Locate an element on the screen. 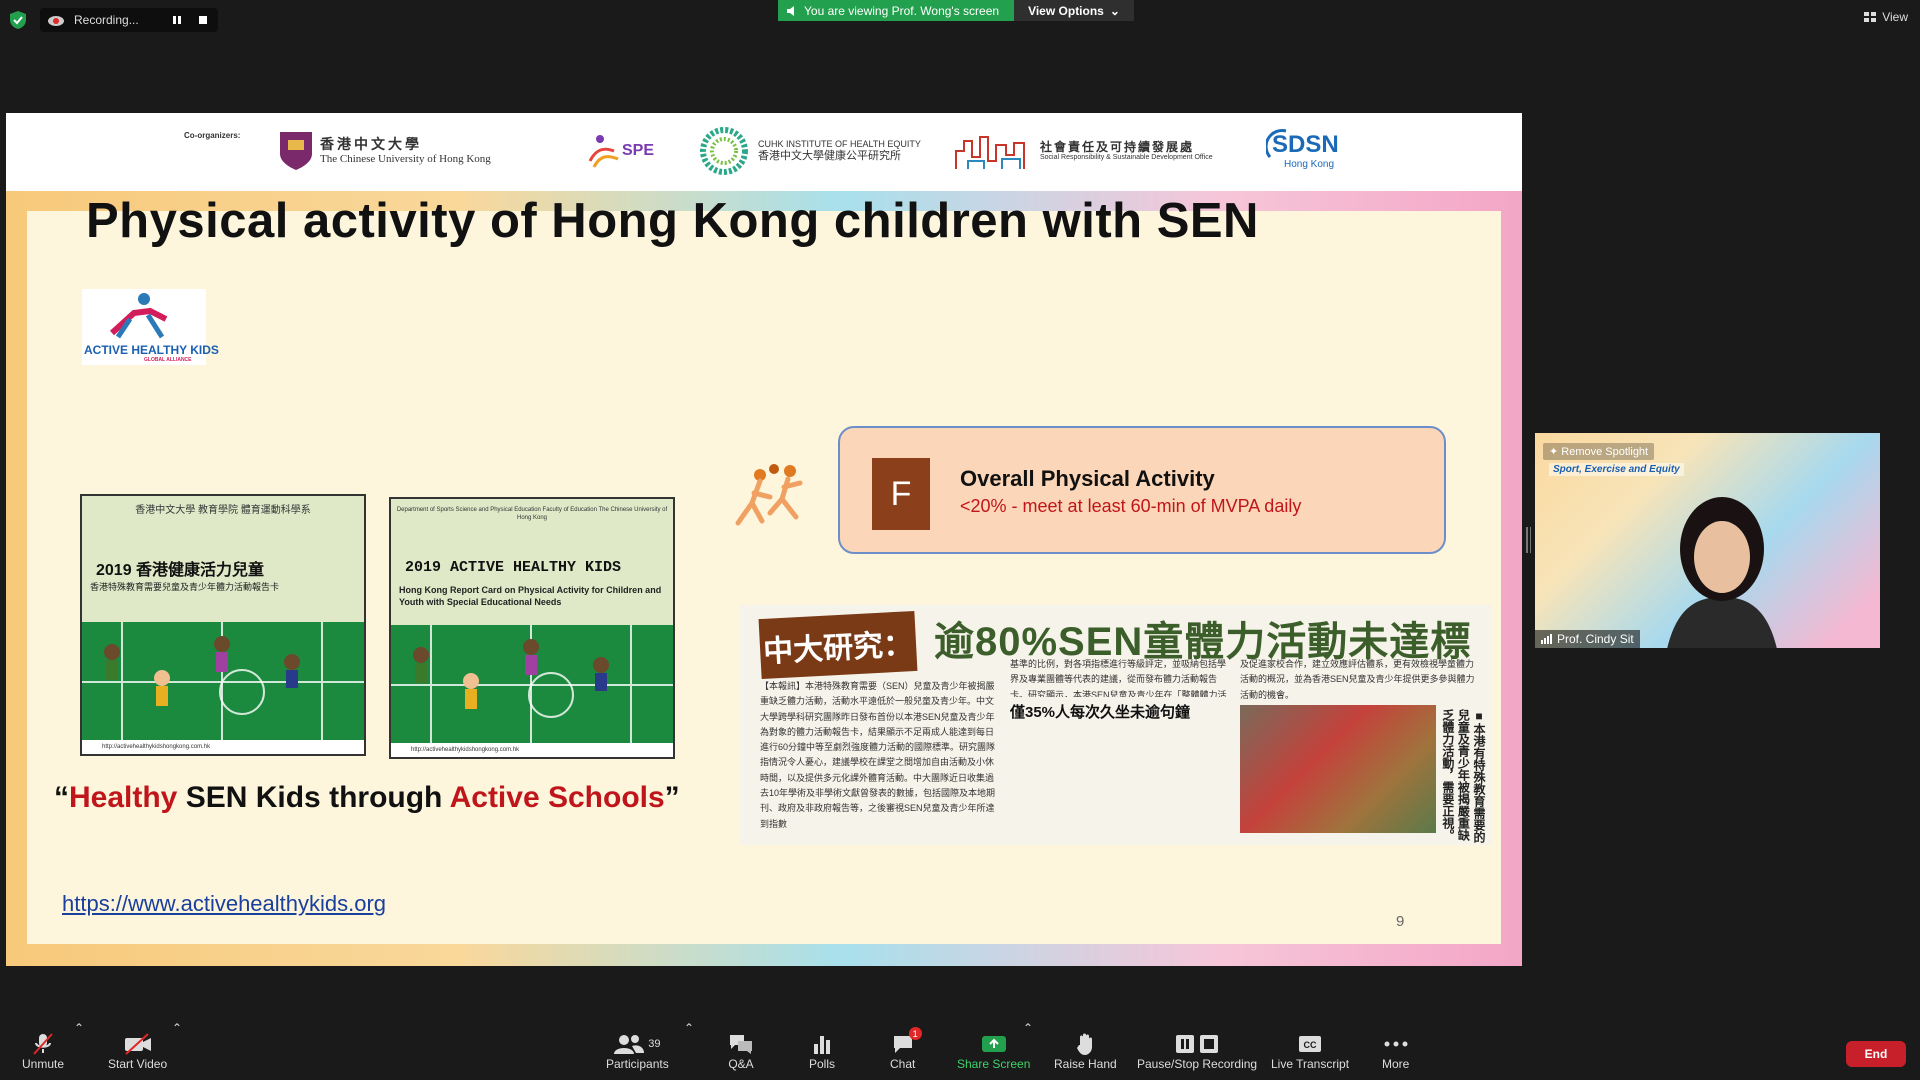  participants-icon: 39 is located at coordinates (637, 1044).